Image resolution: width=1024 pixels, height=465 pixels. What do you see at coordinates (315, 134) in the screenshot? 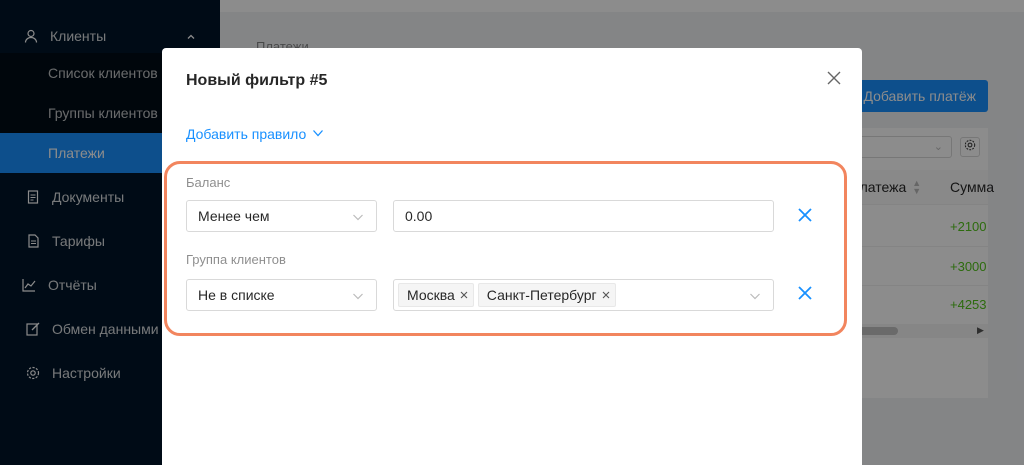
I see `chevron-down-icon` at bounding box center [315, 134].